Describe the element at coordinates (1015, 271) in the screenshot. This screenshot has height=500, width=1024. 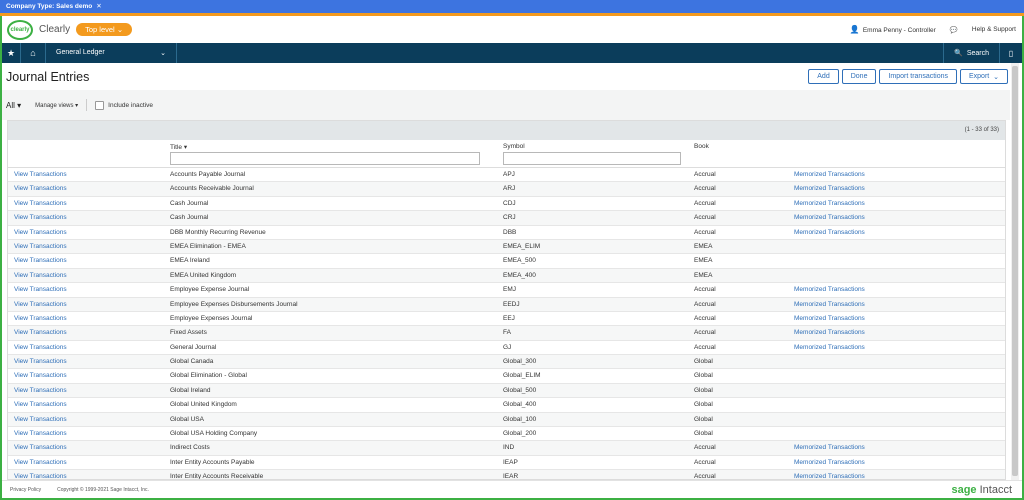
I see `scrollbar-thumb` at that location.